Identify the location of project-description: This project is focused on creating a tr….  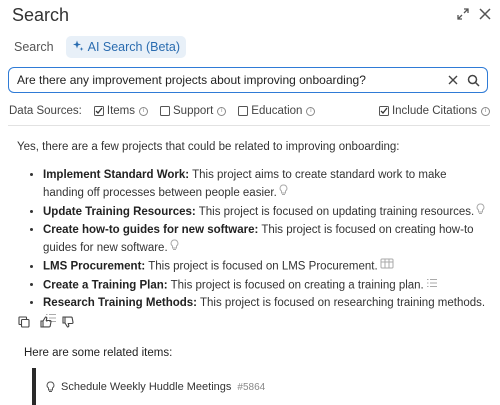
(295, 285).